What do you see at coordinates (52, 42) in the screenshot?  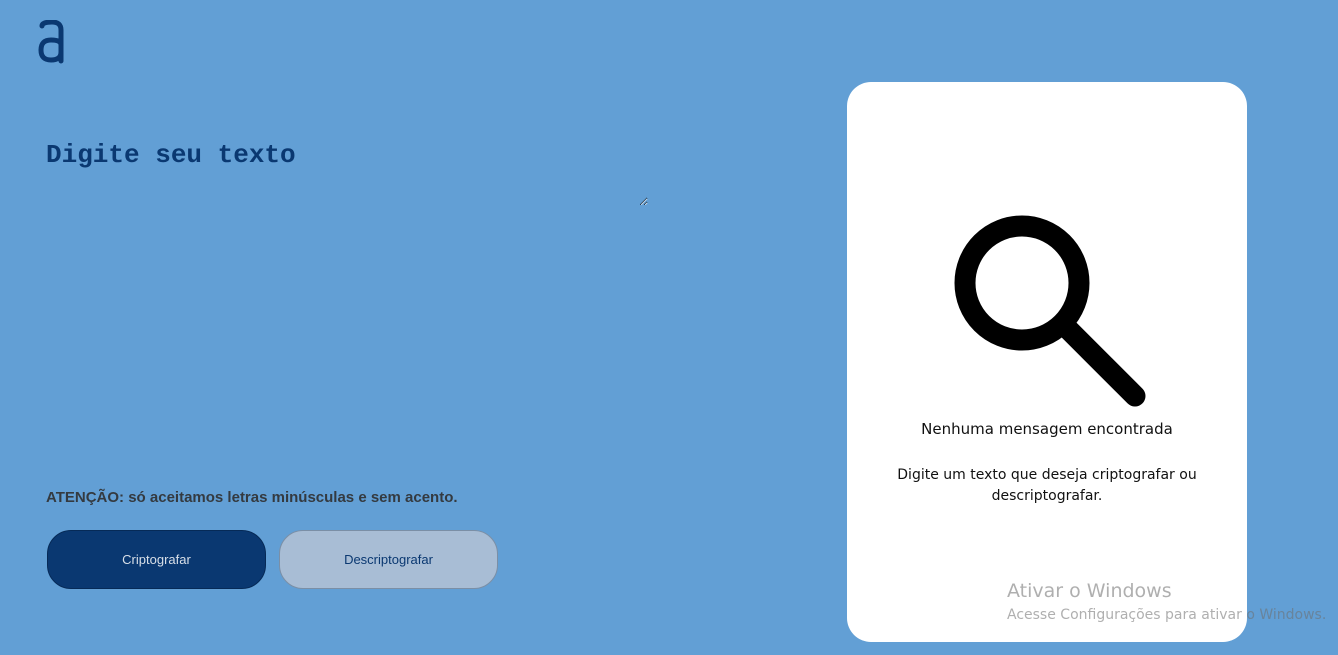 I see `alura-logo-icon` at bounding box center [52, 42].